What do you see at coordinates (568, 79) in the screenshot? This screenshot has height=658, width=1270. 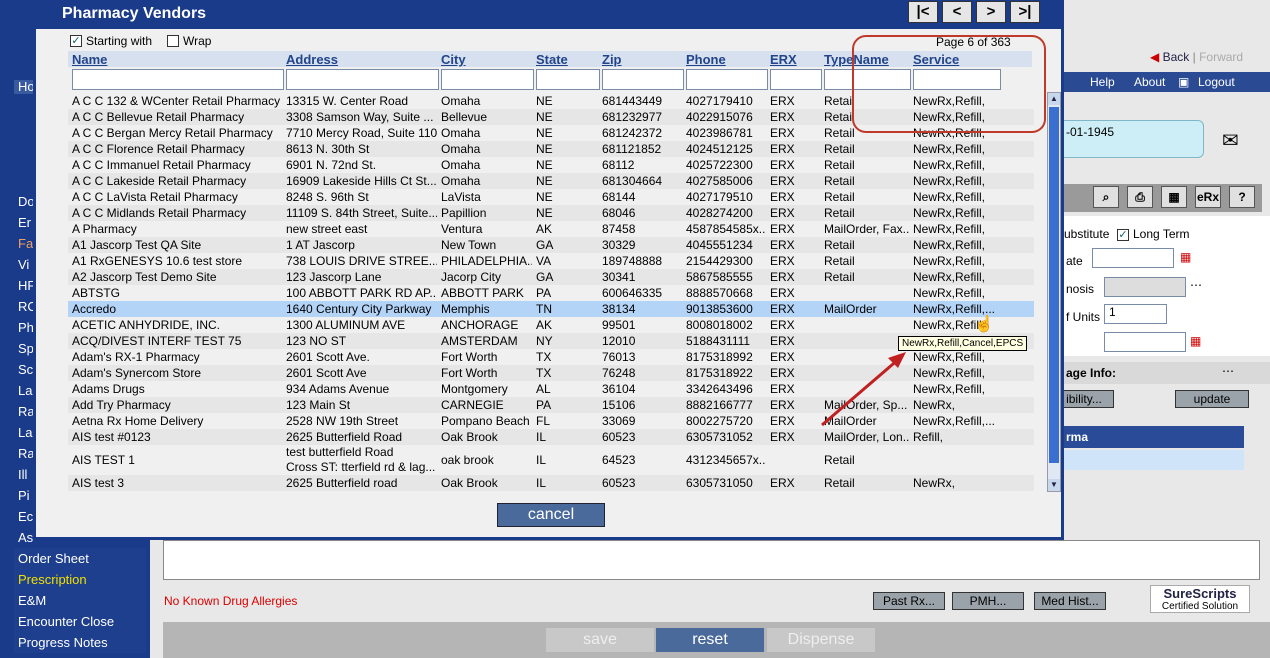 I see `filter-state-input` at bounding box center [568, 79].